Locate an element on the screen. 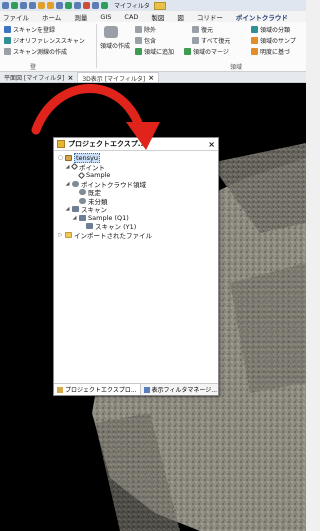  filter-icon is located at coordinates (146, 389).